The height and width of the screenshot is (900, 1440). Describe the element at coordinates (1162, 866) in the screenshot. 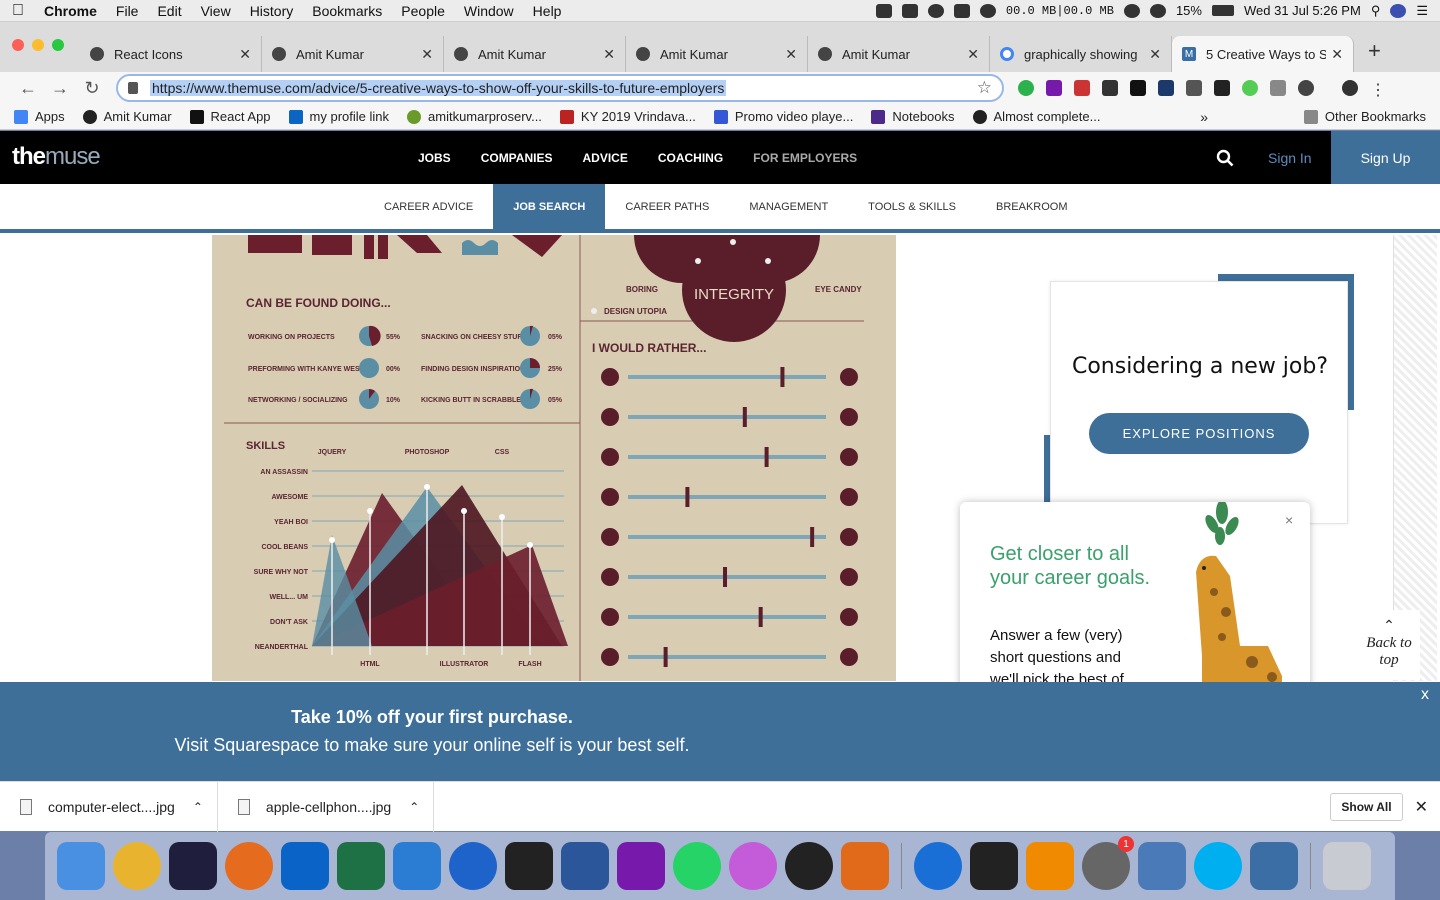

I see `preview-icon` at that location.